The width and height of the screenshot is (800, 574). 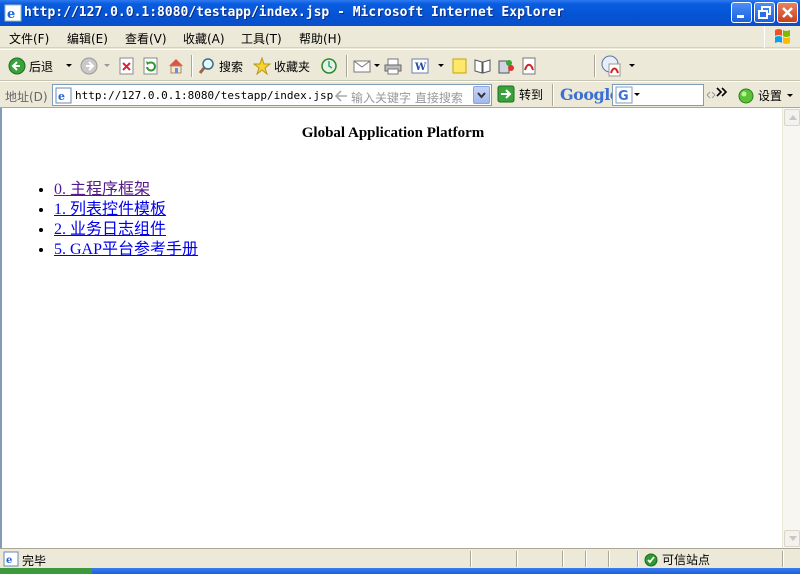 I want to click on google-toolbar-arrows-icon, so click(x=711, y=95).